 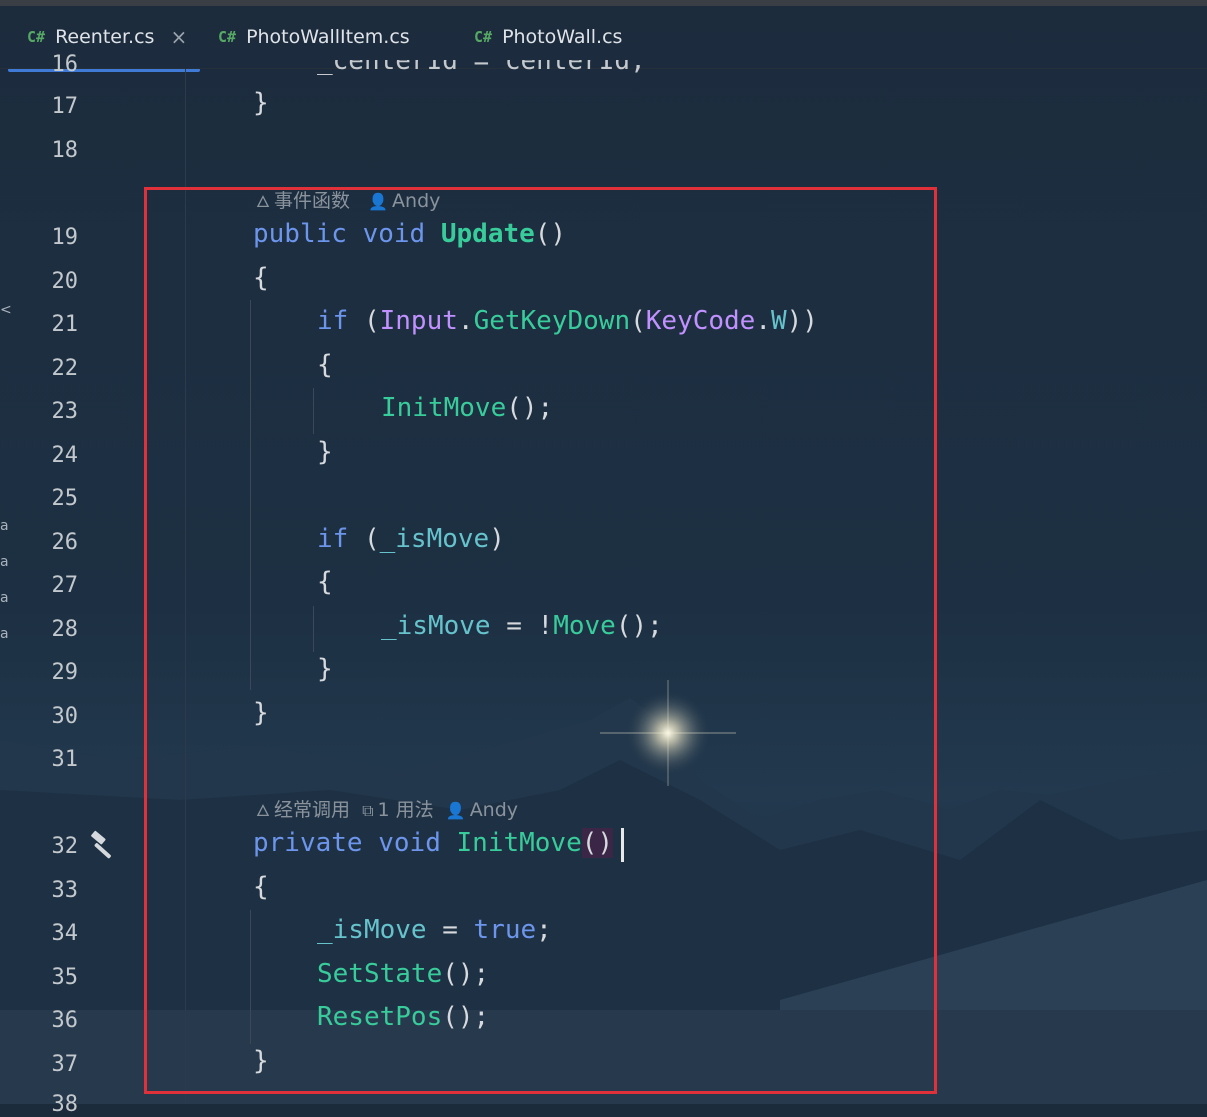 I want to click on line-number: 30, so click(x=65, y=716).